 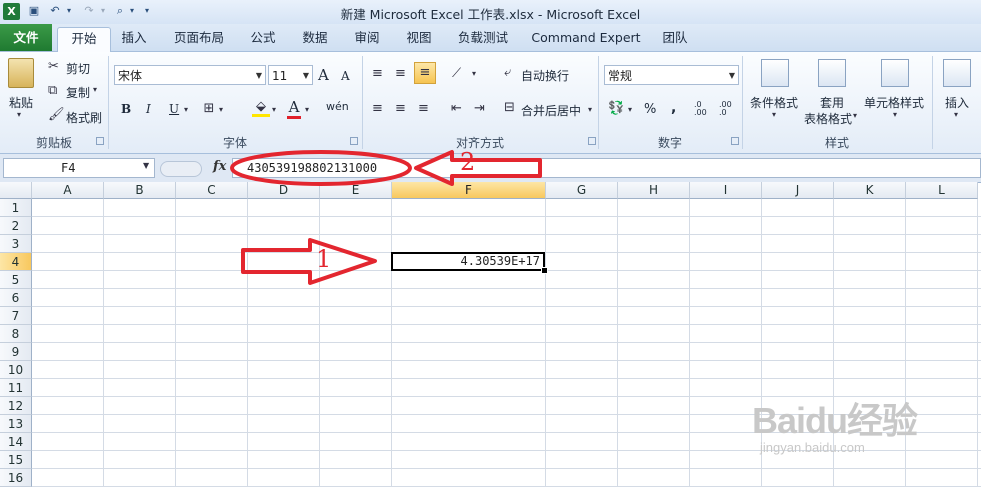 I want to click on formula-highlight-ellipse, so click(x=321, y=168).